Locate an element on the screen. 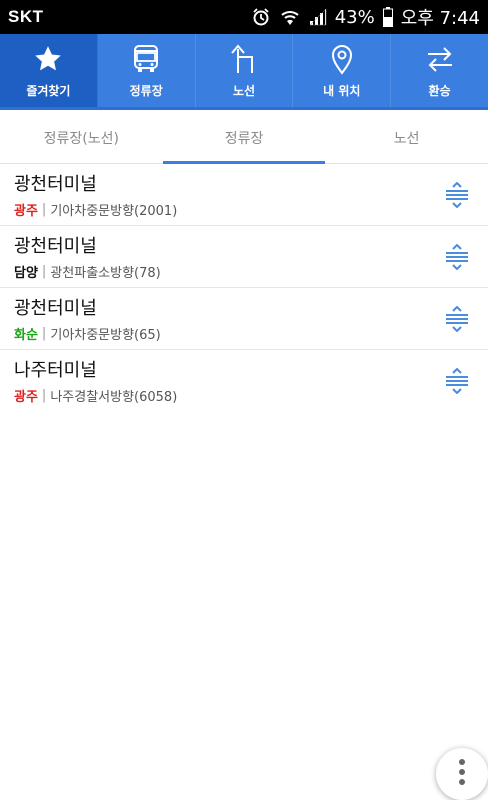 This screenshot has height=800, width=488. tab-stop: 정류장 is located at coordinates (244, 138).